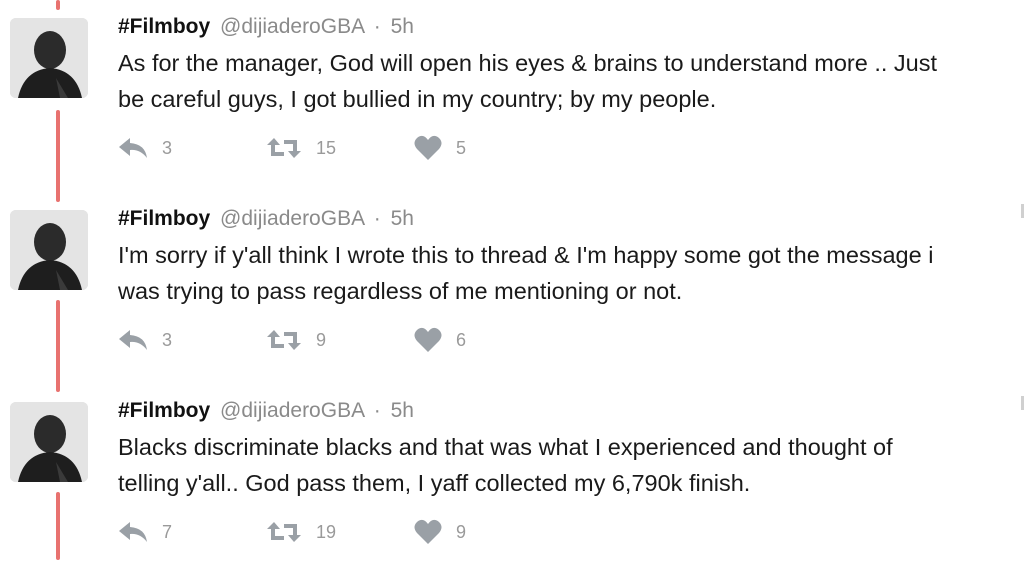 The image size is (1024, 574). I want to click on like-button: 5, so click(440, 148).